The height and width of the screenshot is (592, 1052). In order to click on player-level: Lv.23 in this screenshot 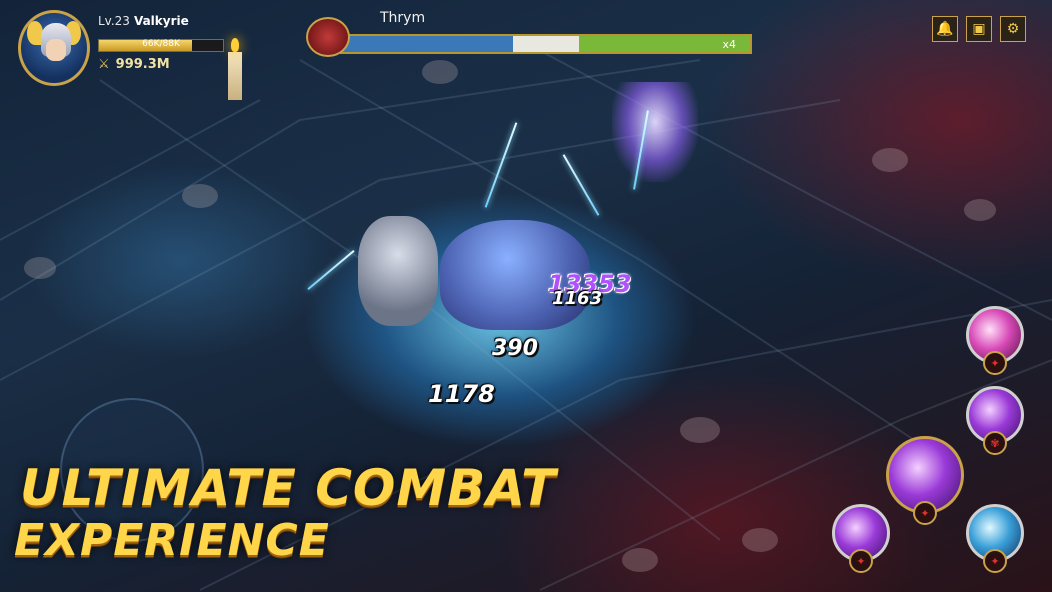, I will do `click(114, 21)`.